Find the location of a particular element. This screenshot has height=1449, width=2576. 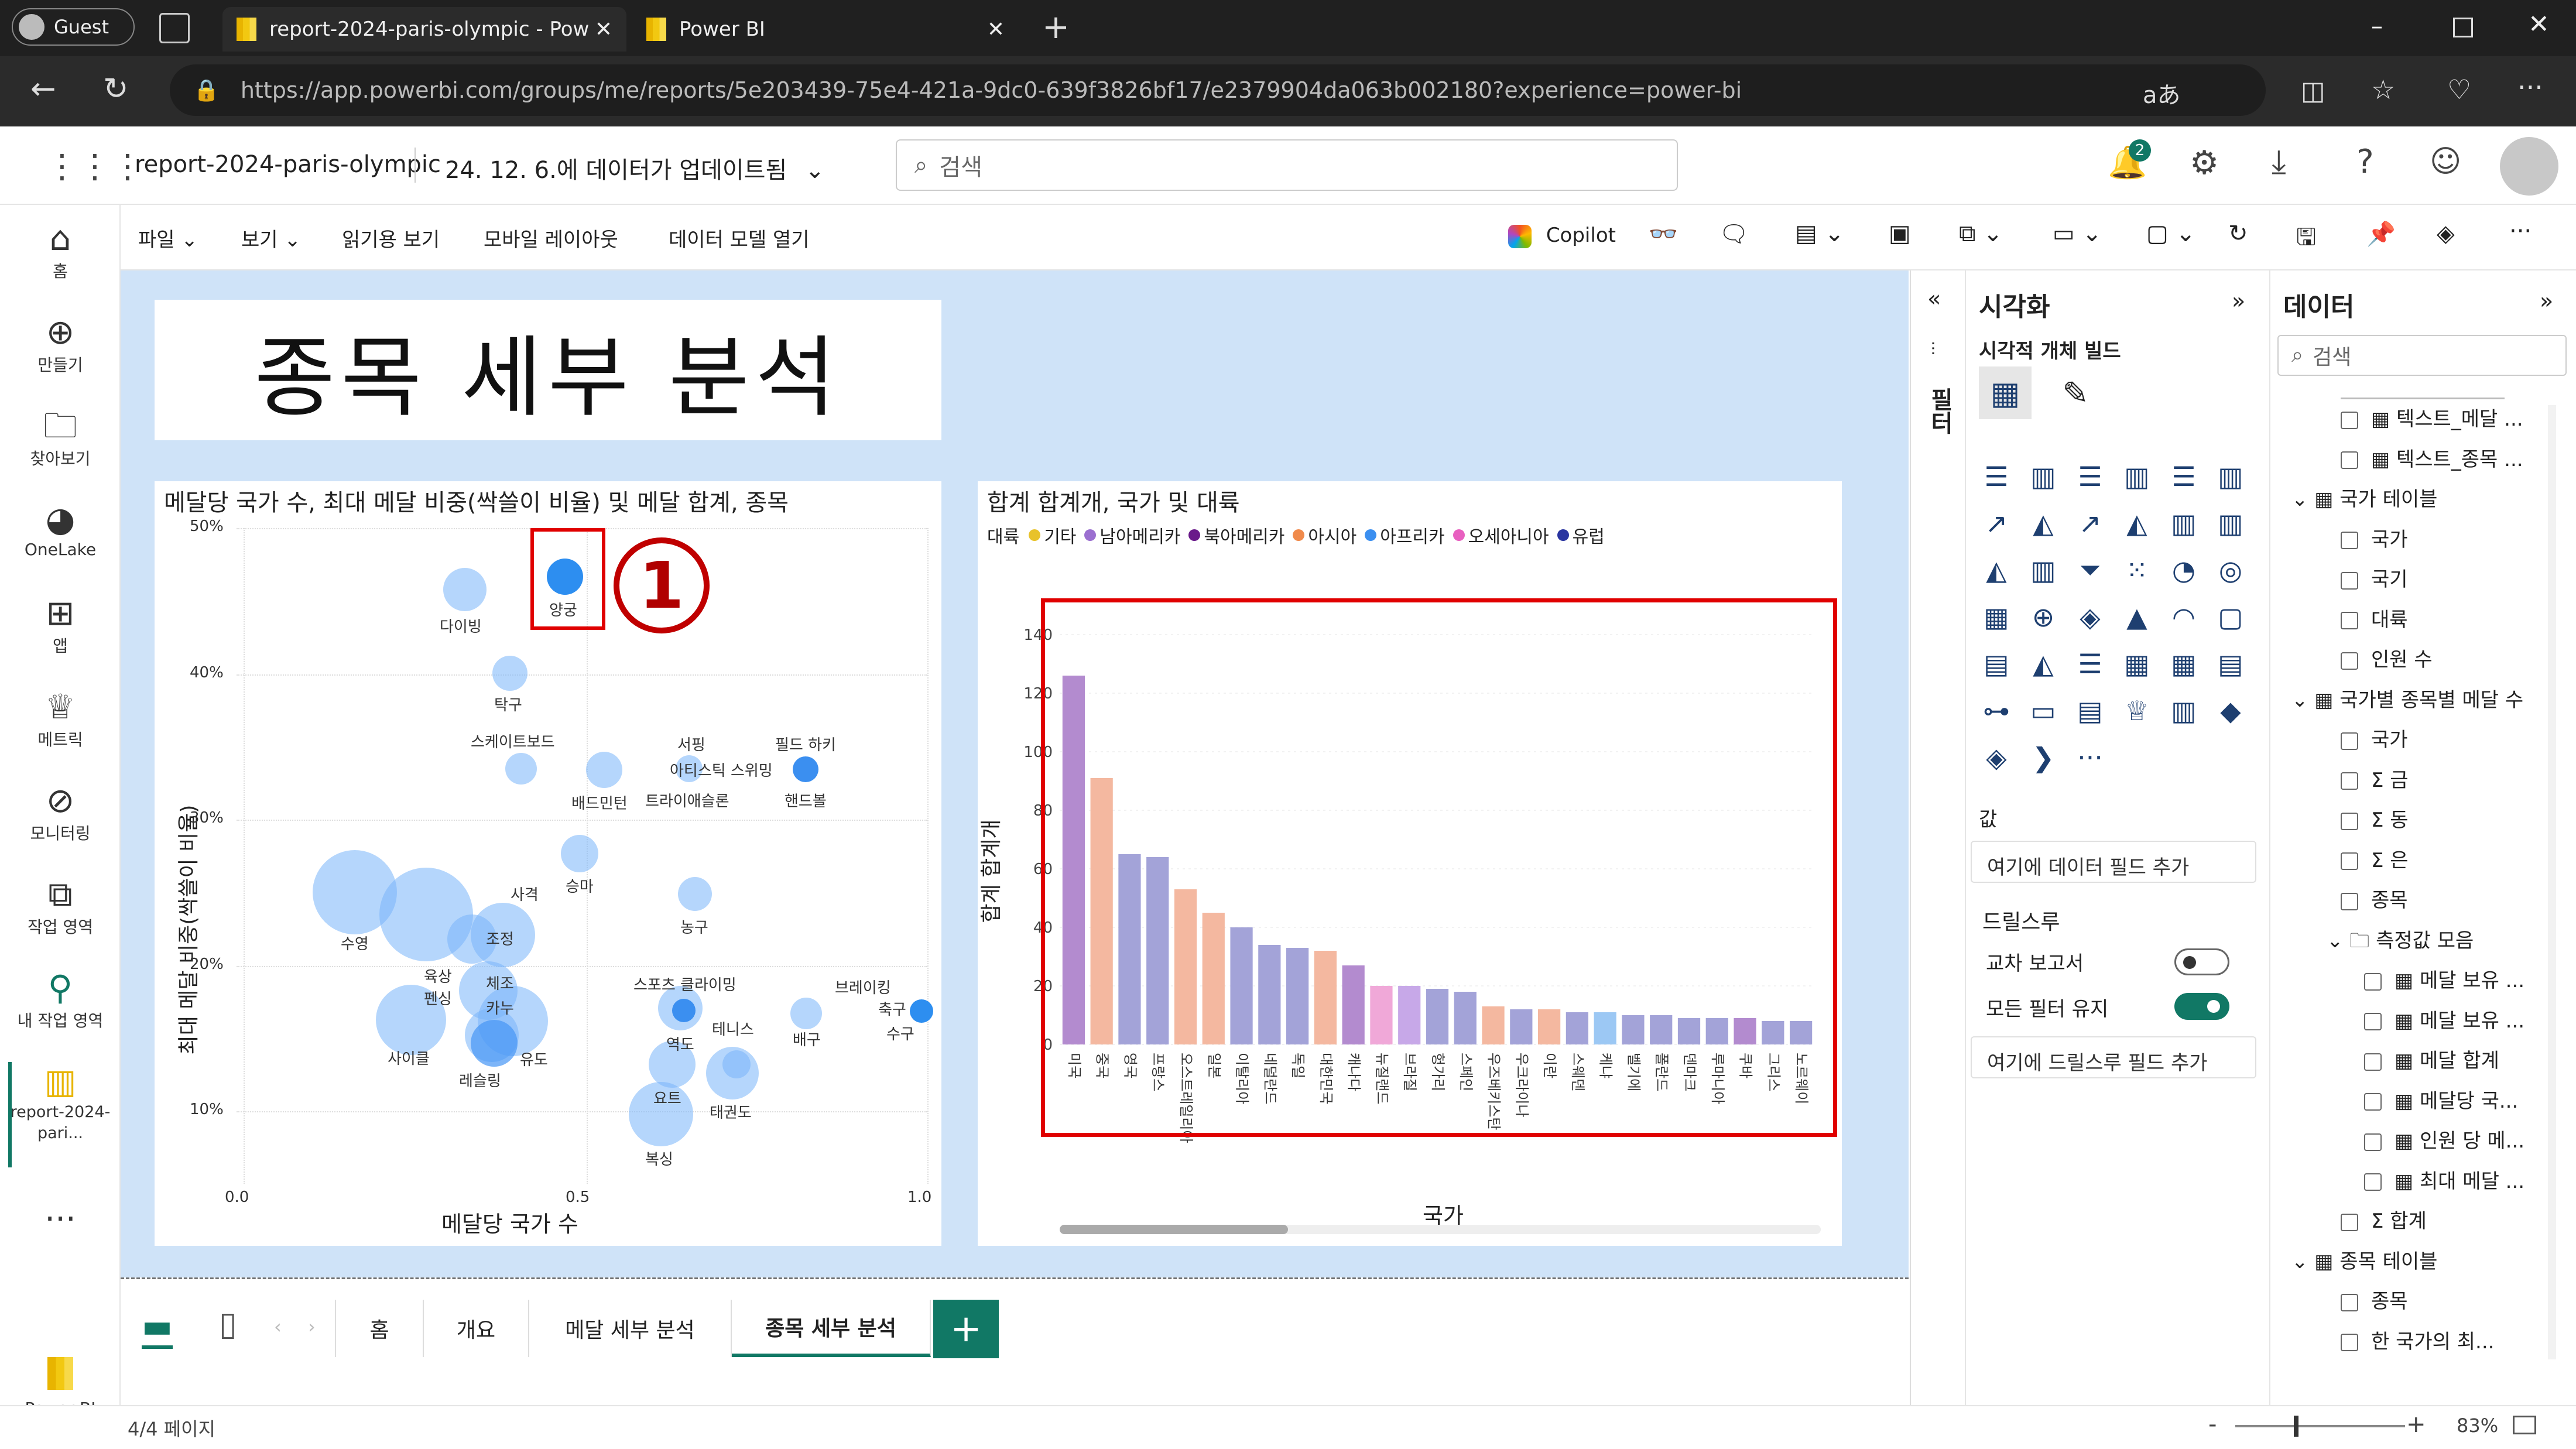

new-tab-button: + is located at coordinates (1056, 27).